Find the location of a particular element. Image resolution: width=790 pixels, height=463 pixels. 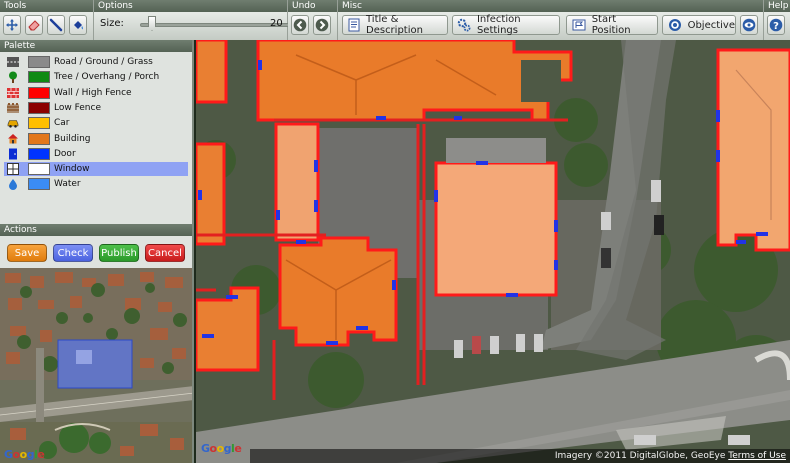

imagery-credit: Imagery ©2011 DigitalGlobe, GeoEye is located at coordinates (640, 456).